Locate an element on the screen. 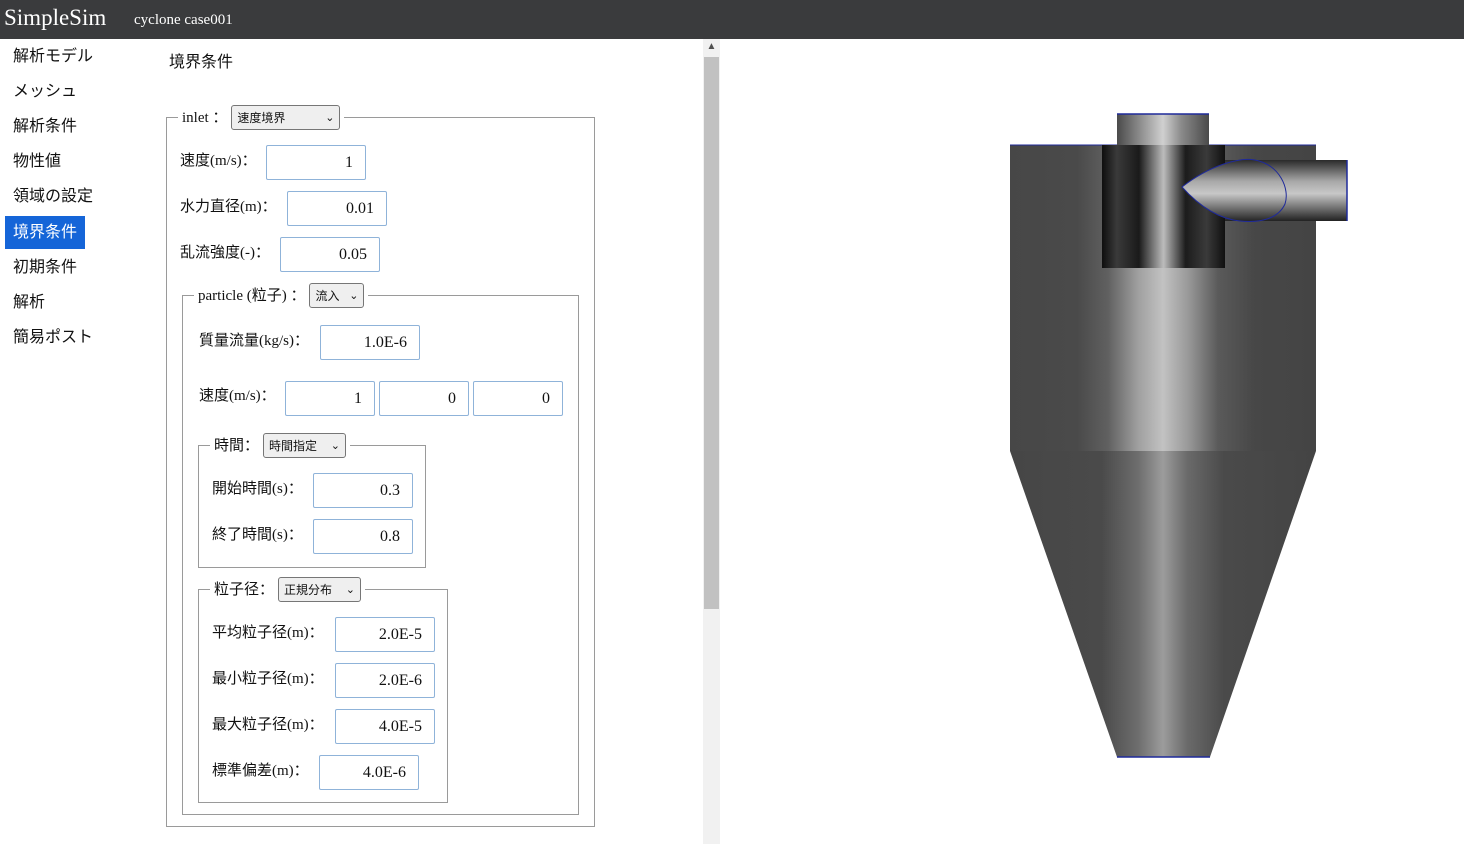 The image size is (1464, 849). particle-label: particle (粒子) ： is located at coordinates (252, 295).